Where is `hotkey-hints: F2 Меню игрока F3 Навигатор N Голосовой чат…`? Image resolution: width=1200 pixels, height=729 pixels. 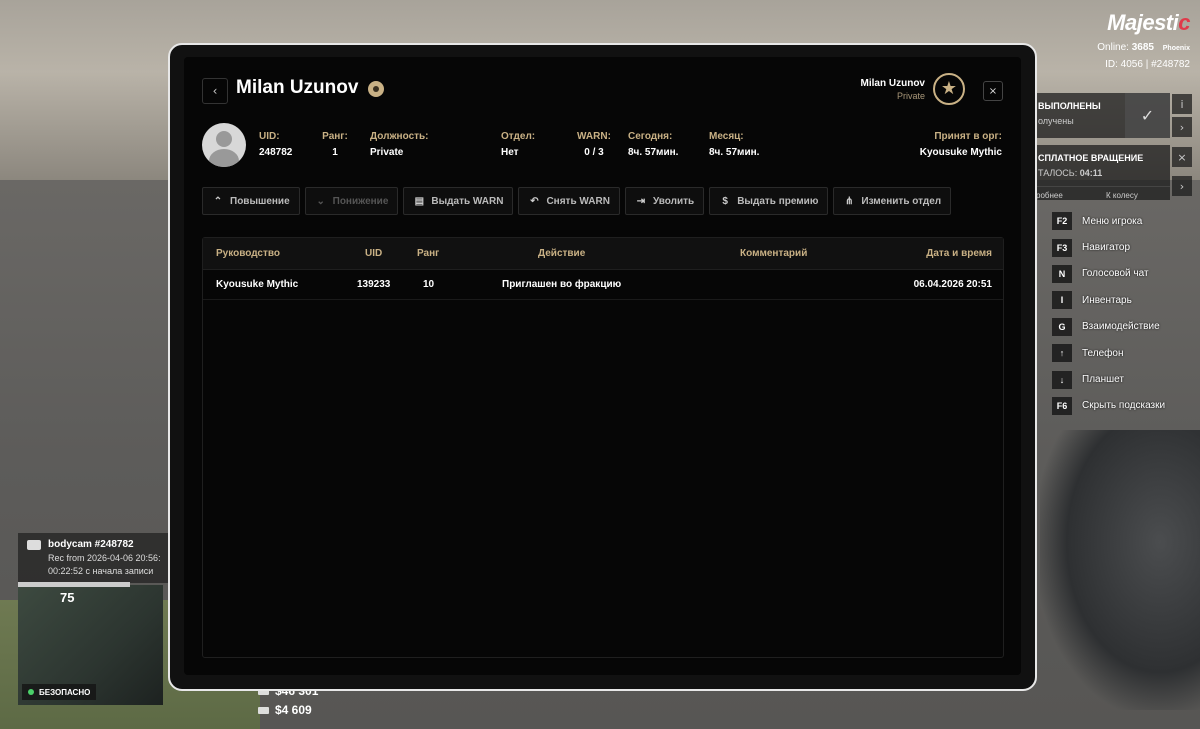 hotkey-hints: F2 Меню игрока F3 Навигатор N Голосовой чат… is located at coordinates (1126, 313).